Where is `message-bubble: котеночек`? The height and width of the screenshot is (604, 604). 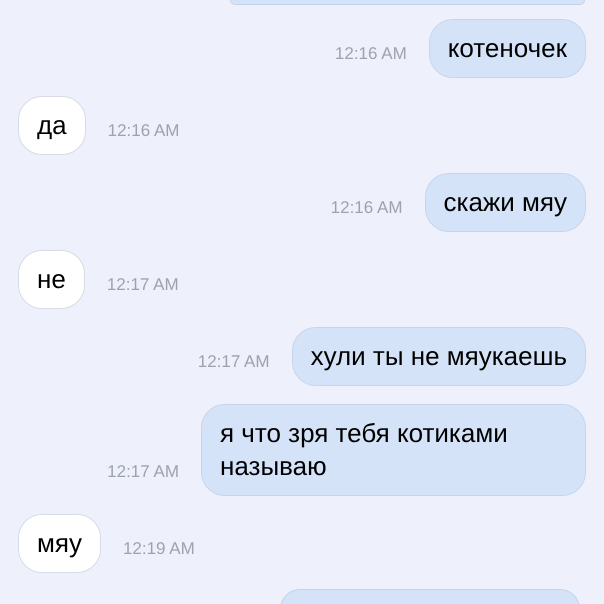 message-bubble: котеночек is located at coordinates (507, 48).